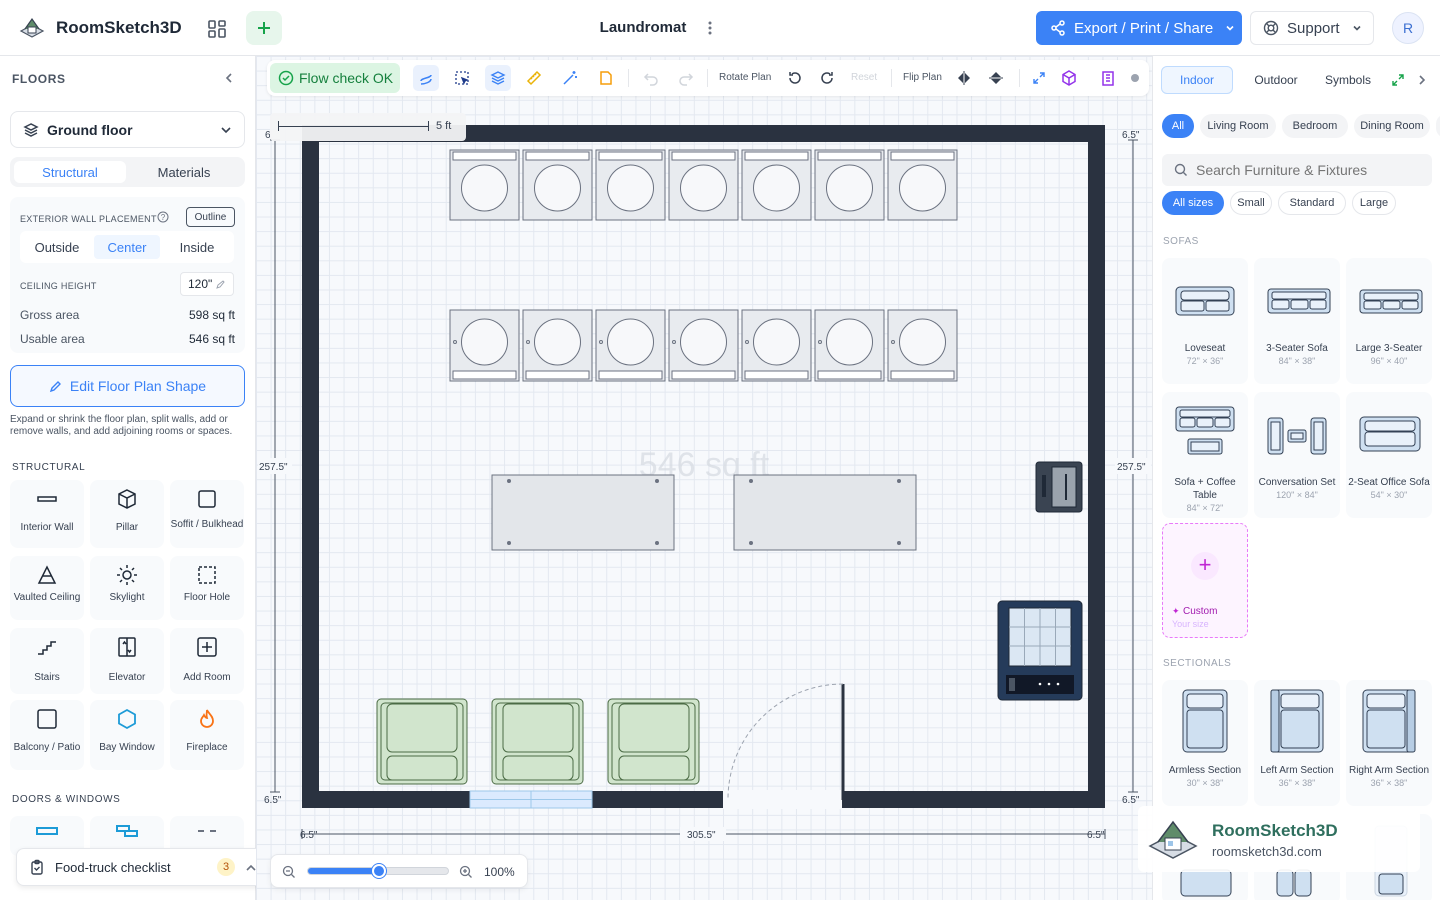 The height and width of the screenshot is (900, 1440). What do you see at coordinates (47, 588) in the screenshot?
I see `tile-vaulted-ceiling: Vaulted Ceiling` at bounding box center [47, 588].